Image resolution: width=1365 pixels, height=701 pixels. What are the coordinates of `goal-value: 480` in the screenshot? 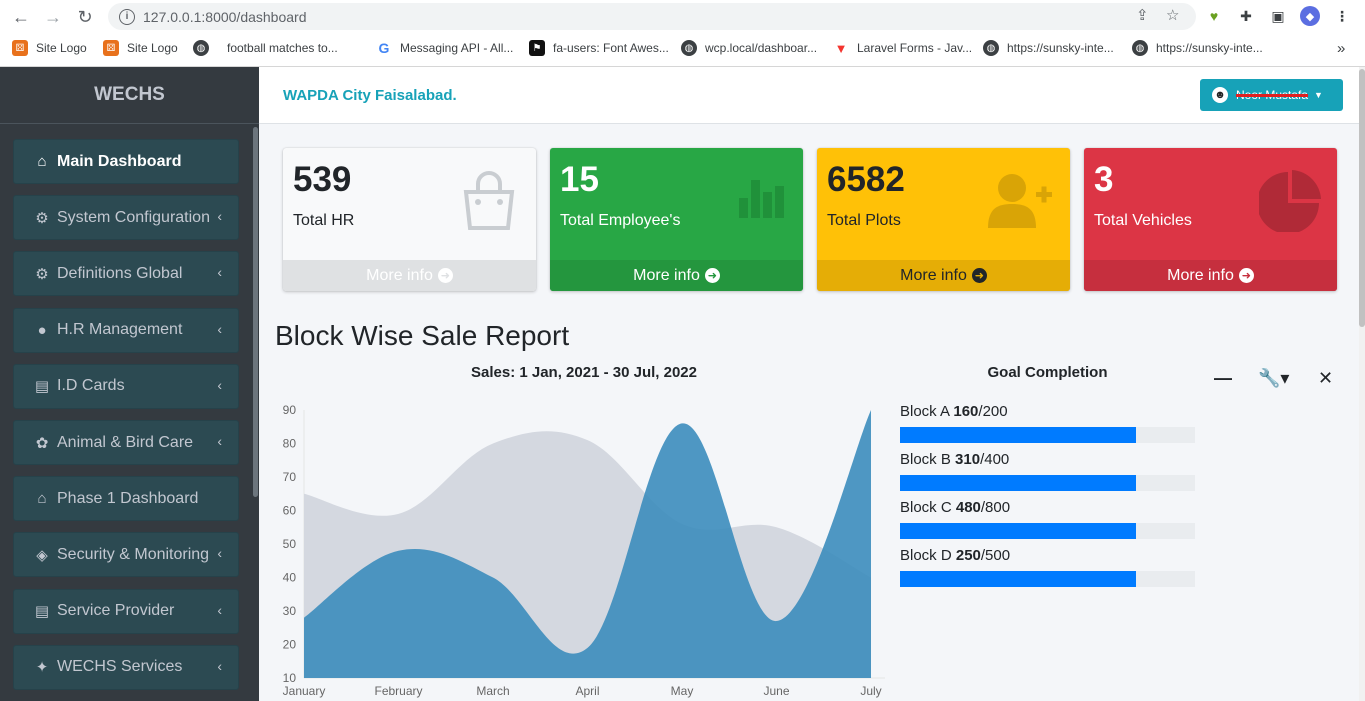 It's located at (968, 507).